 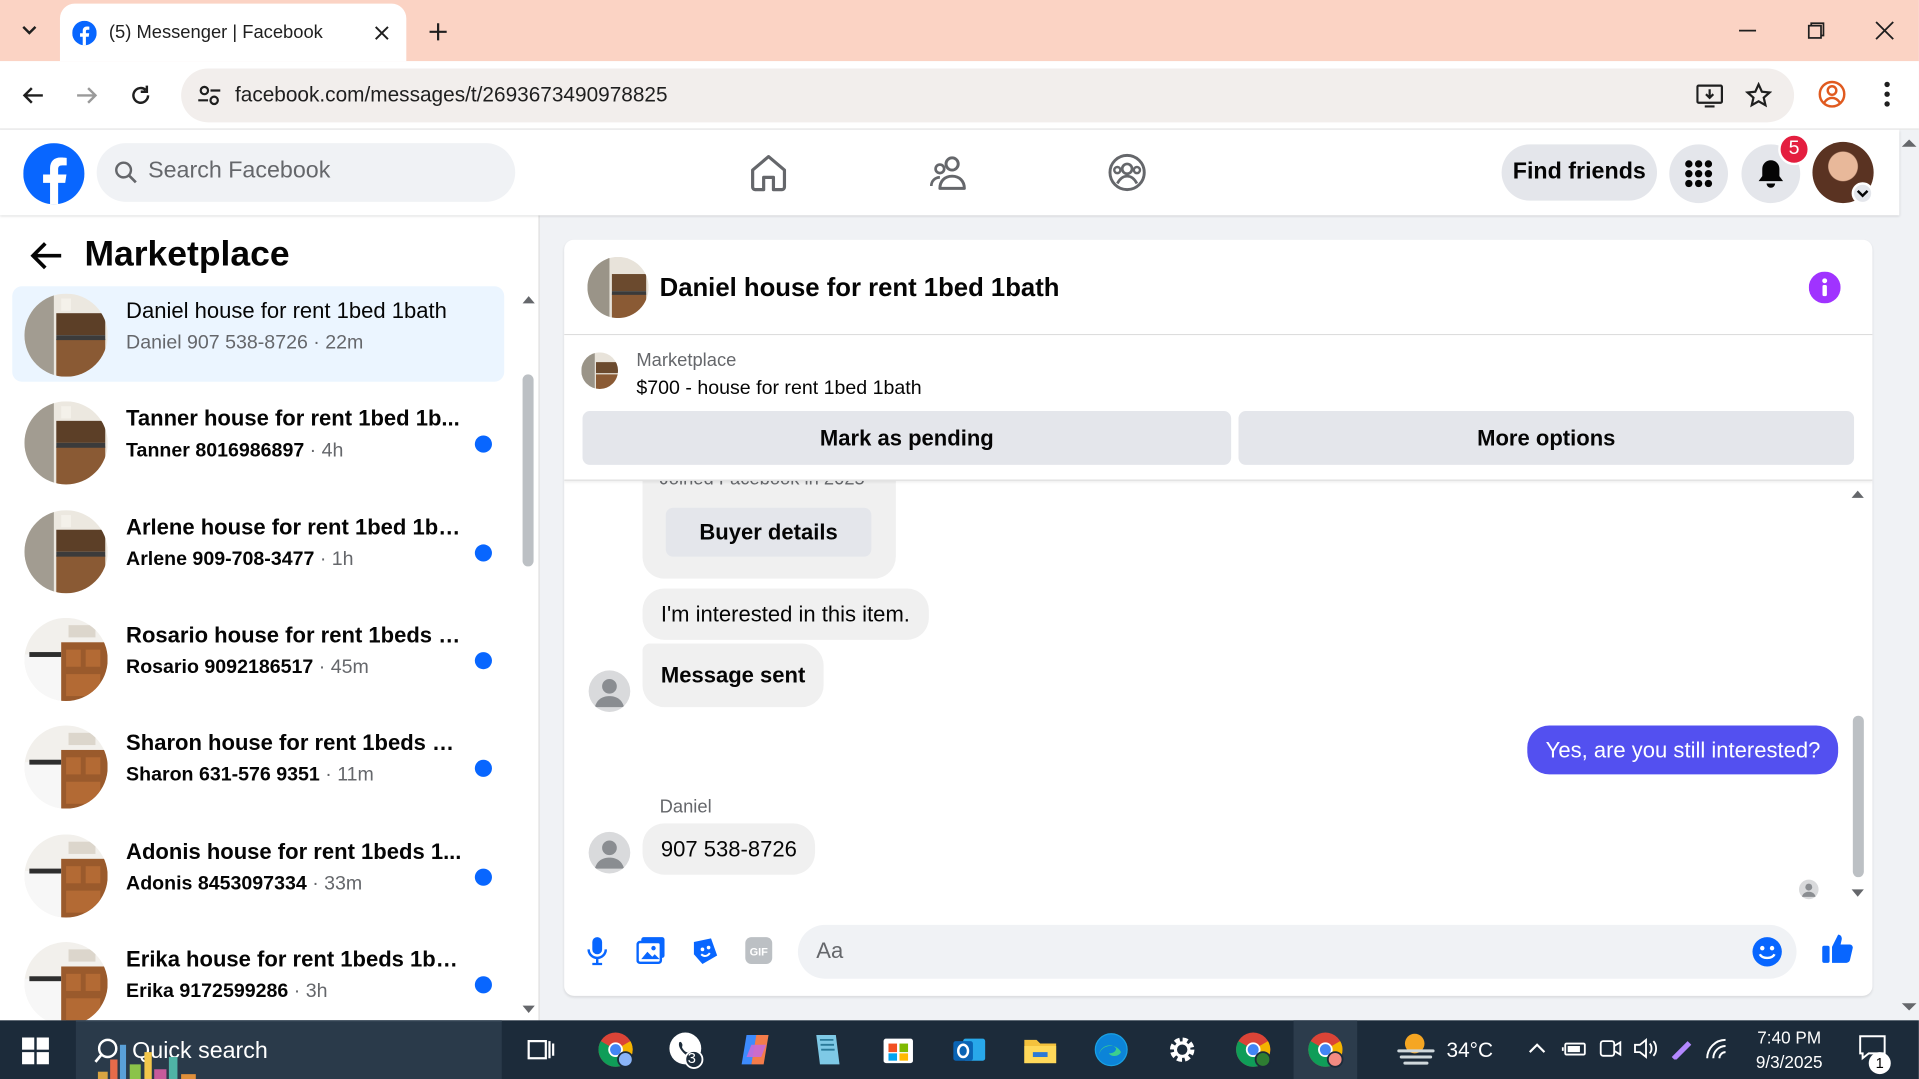 What do you see at coordinates (35, 1051) in the screenshot?
I see `windows-start-icon` at bounding box center [35, 1051].